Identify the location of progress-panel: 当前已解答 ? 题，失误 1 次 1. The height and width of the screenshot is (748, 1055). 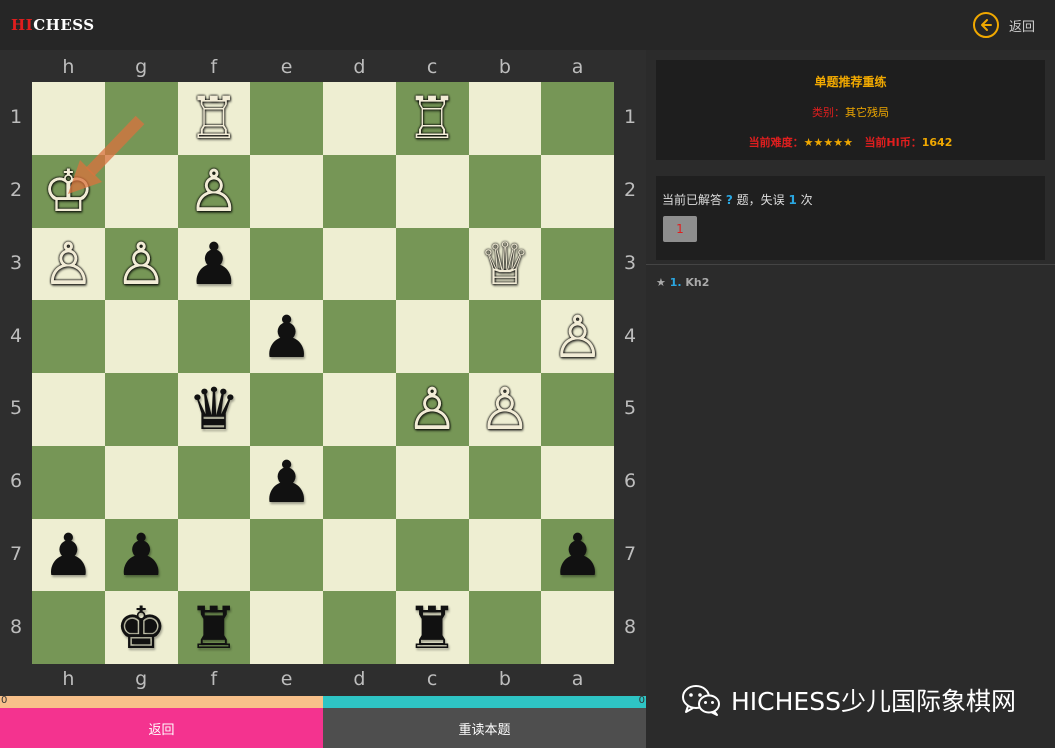
(850, 218).